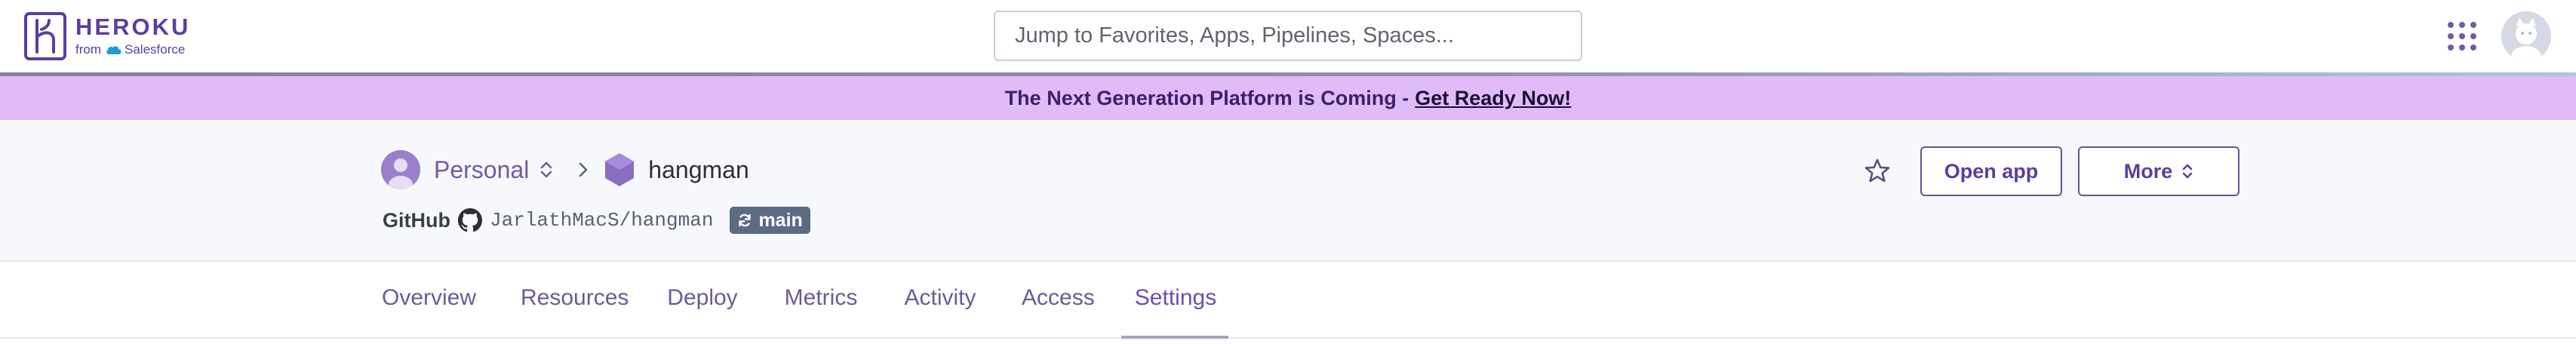 The height and width of the screenshot is (344, 2576). I want to click on open-app-button: Open app, so click(1991, 171).